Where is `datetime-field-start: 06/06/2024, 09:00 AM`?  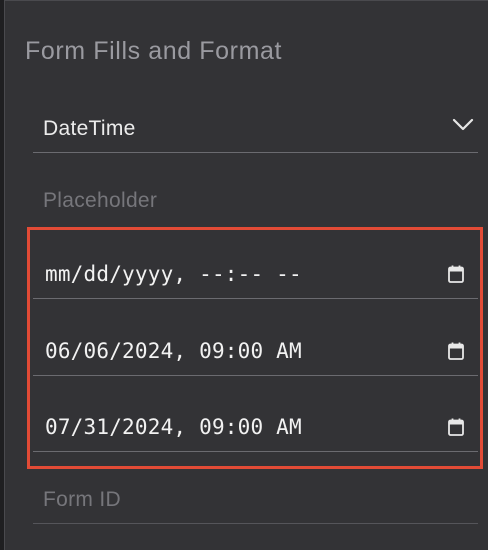
datetime-field-start: 06/06/2024, 09:00 AM is located at coordinates (255, 353).